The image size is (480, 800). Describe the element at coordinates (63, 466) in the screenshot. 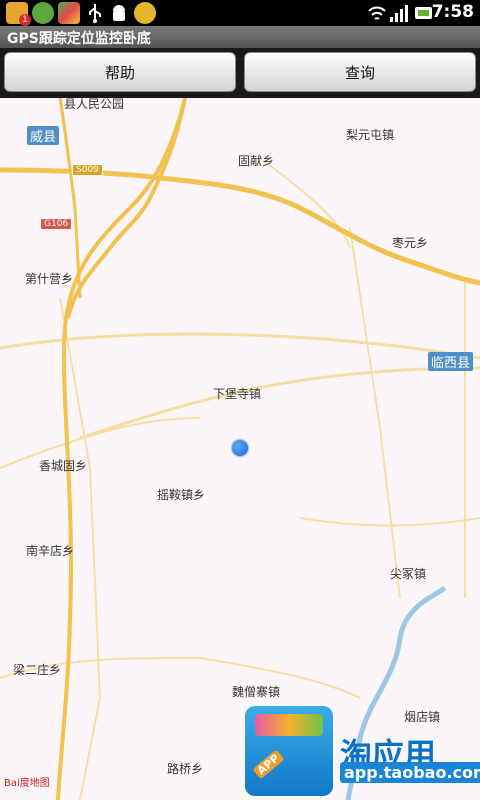

I see `map-label-xiangchenggu: 香城固乡` at that location.